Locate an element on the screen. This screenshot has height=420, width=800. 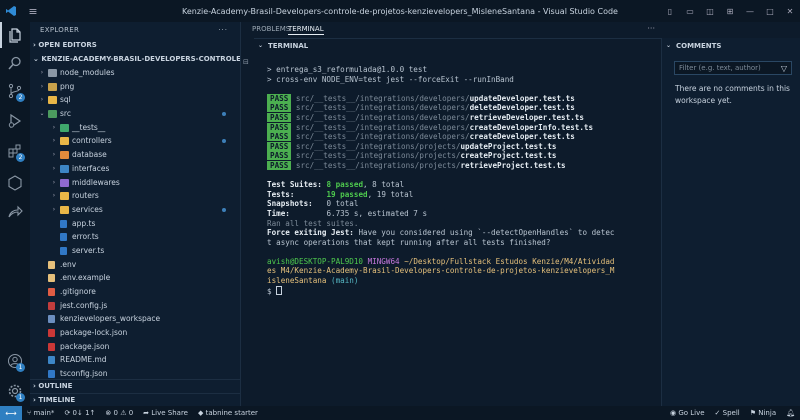
sync-status: ⟳ 0↓ 1↑ is located at coordinates (79, 413).